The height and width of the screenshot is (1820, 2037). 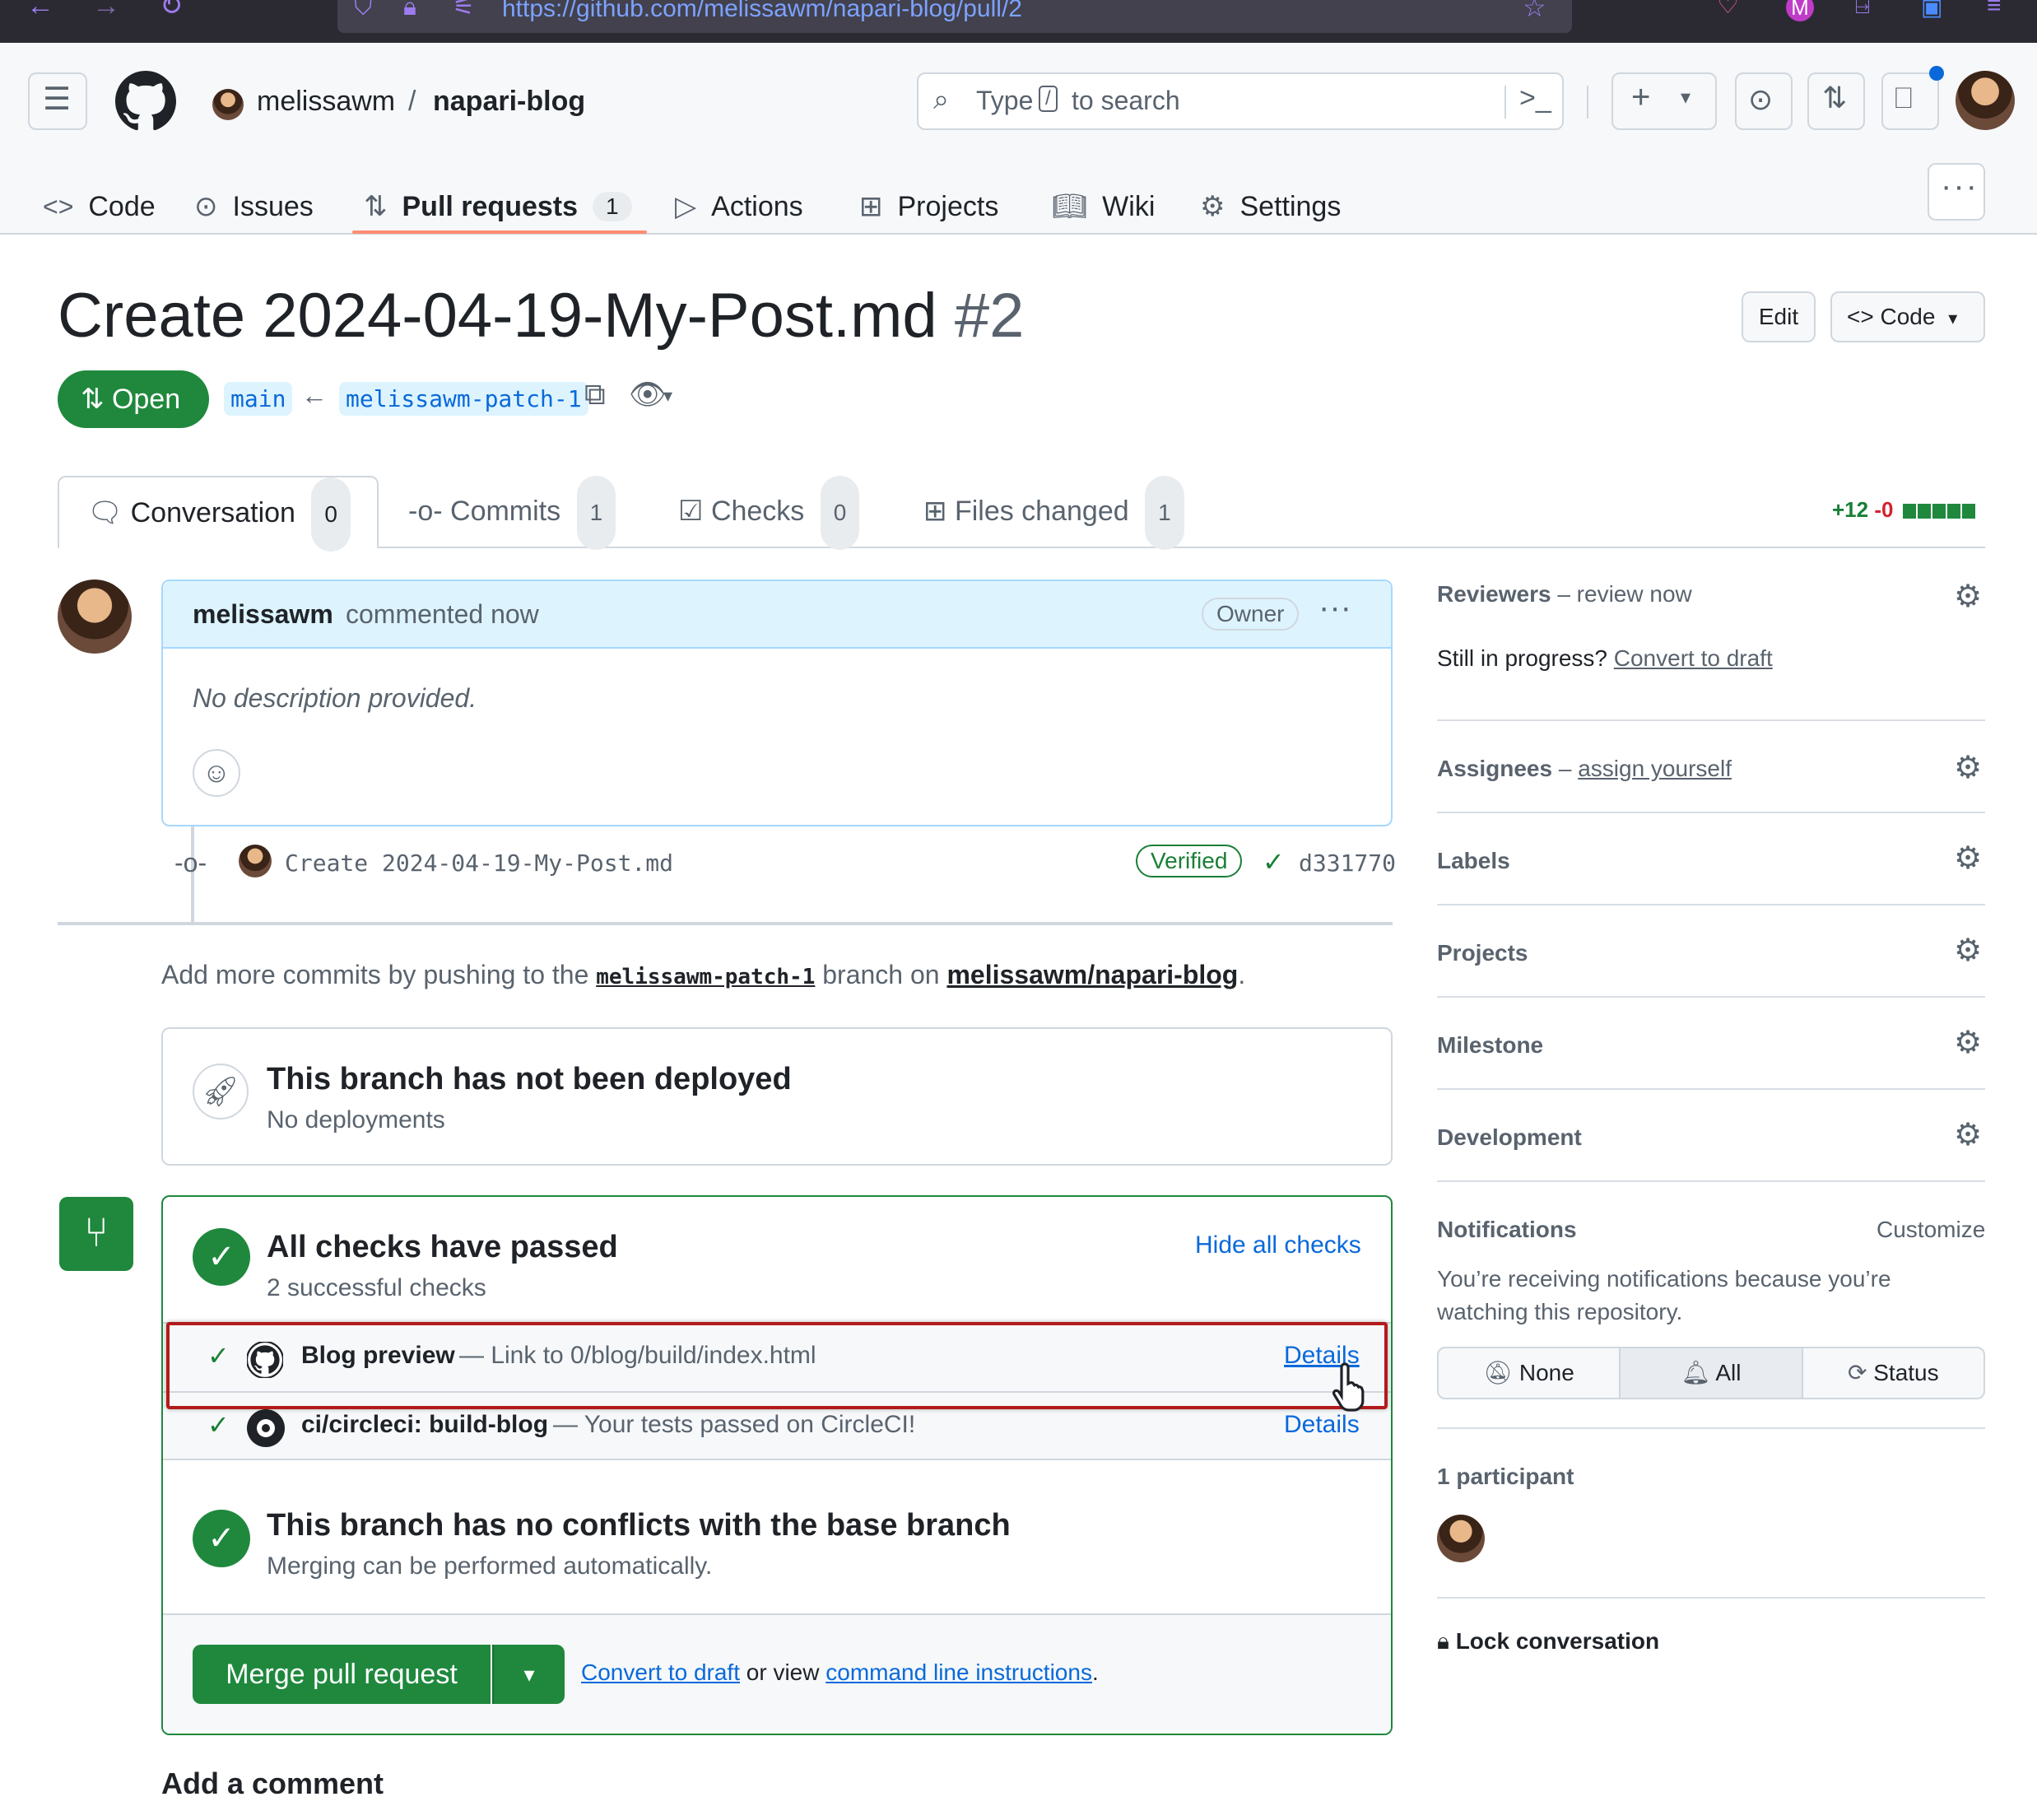 I want to click on tab-code: <> Code, so click(x=99, y=206).